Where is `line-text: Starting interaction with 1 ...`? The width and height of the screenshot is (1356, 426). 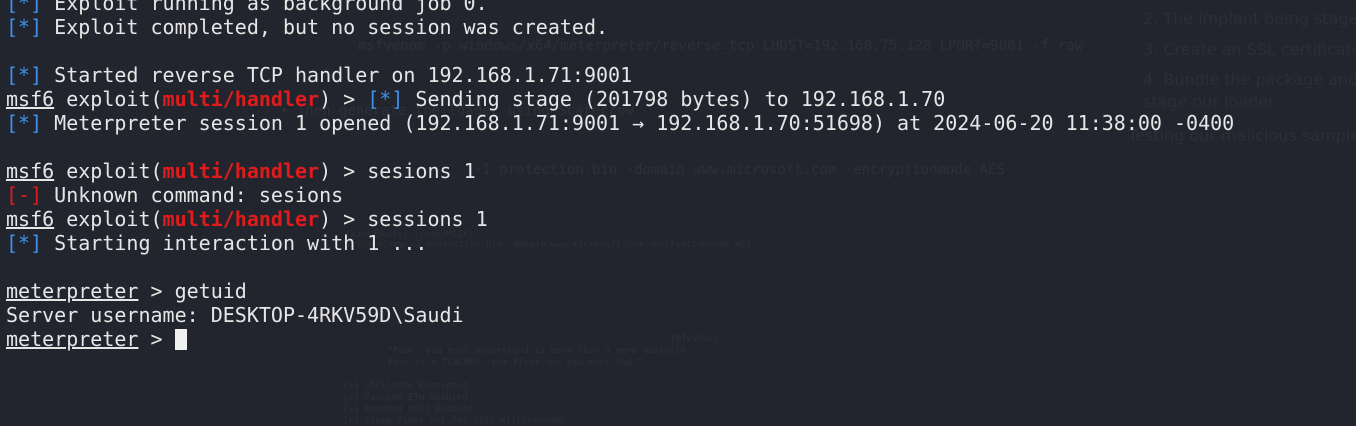
line-text: Starting interaction with 1 ... is located at coordinates (235, 243).